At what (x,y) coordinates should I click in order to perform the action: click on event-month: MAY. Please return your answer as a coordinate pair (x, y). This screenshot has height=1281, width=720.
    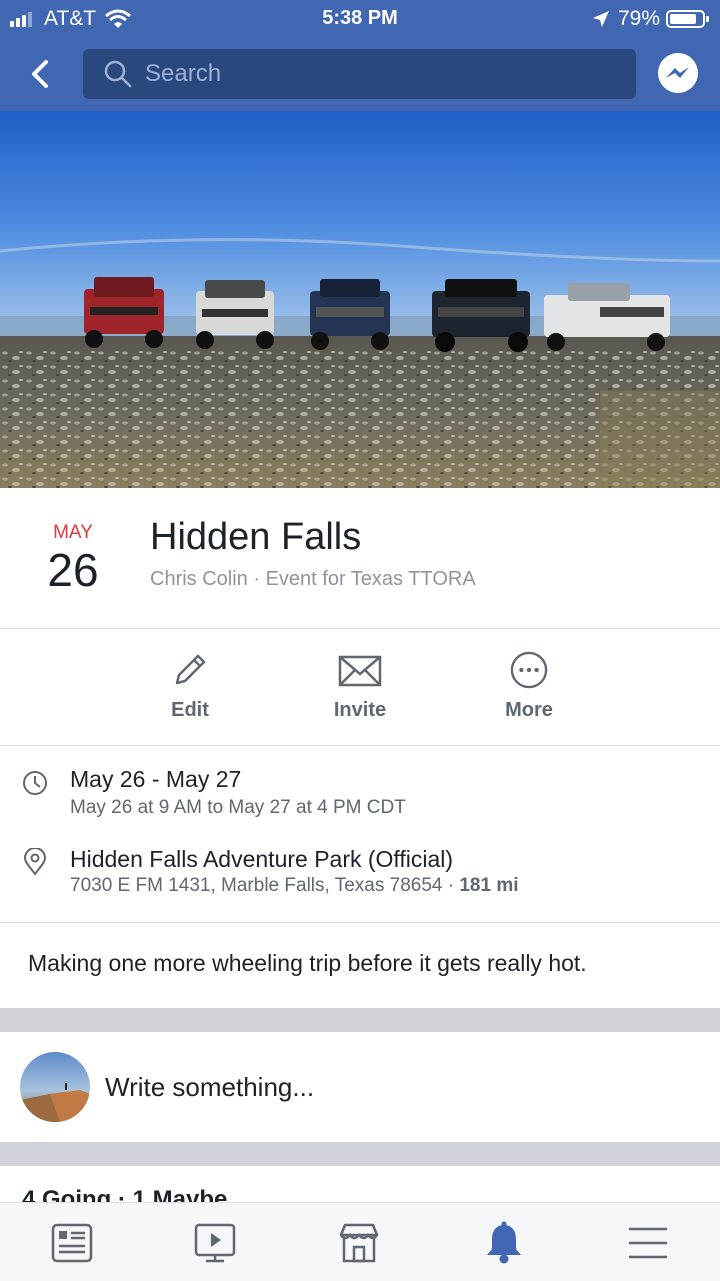
    Looking at the image, I should click on (73, 532).